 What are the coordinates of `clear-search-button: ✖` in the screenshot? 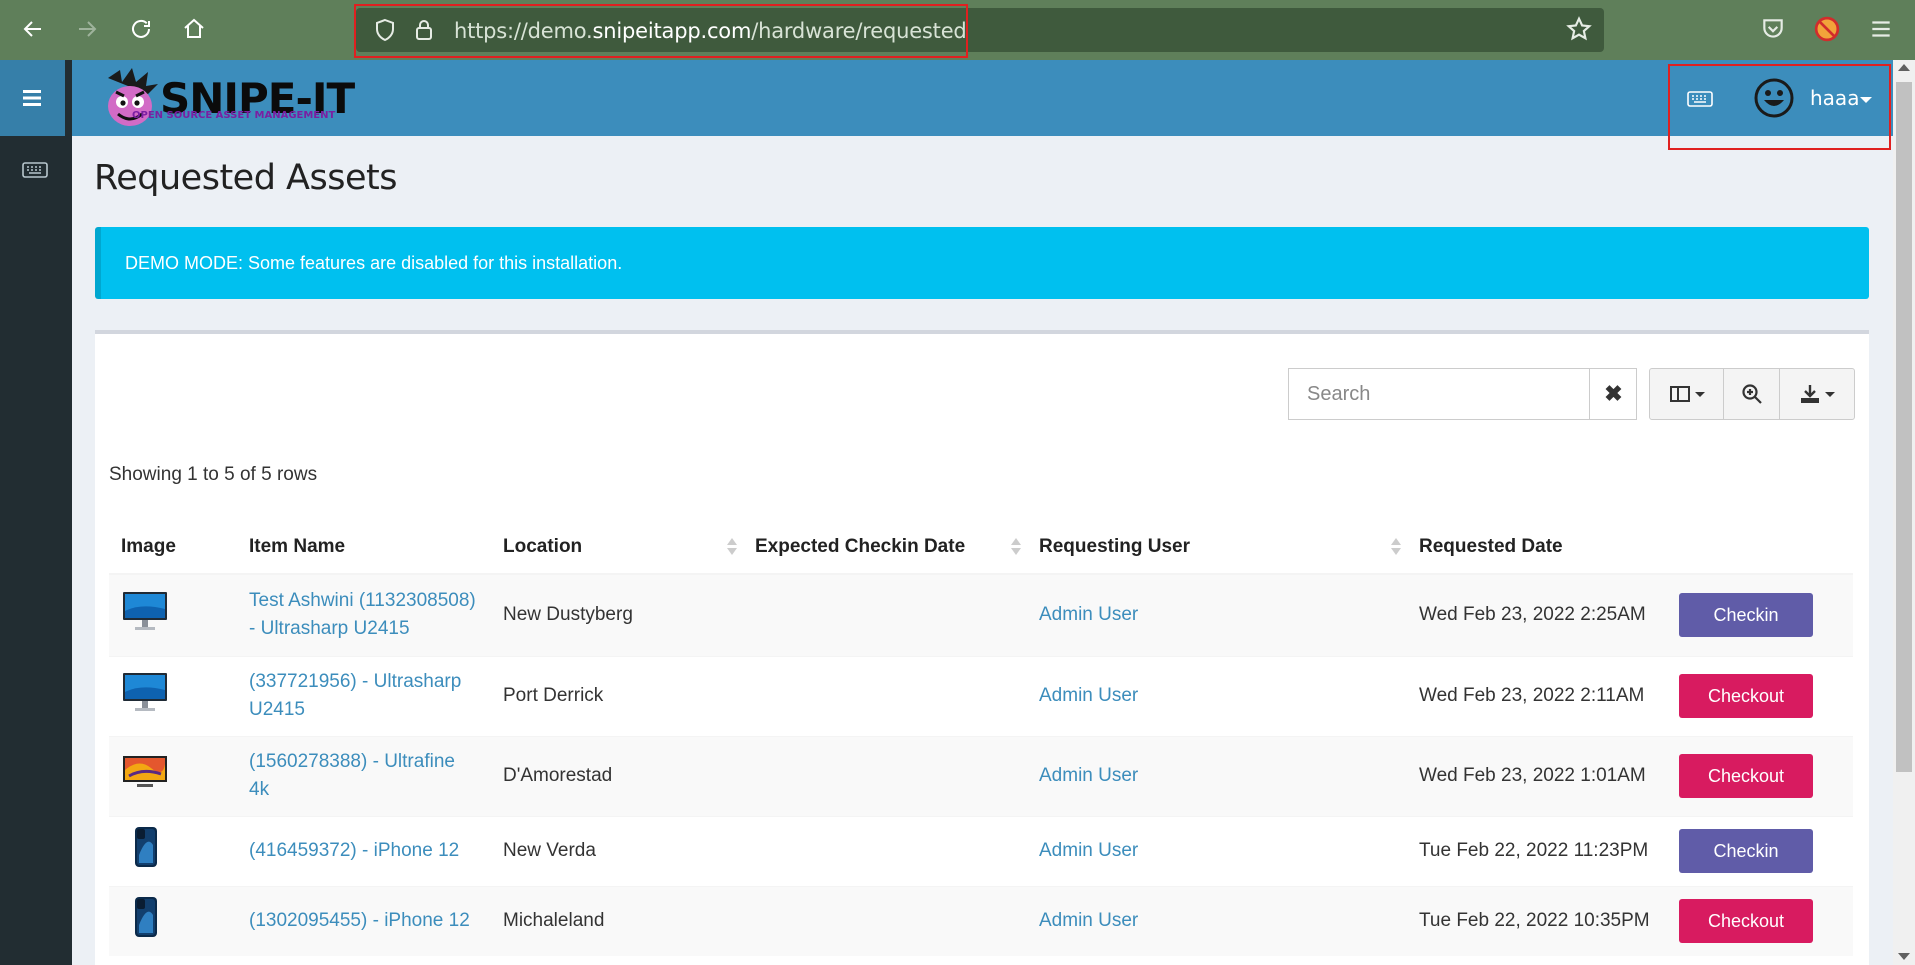 It's located at (1613, 394).